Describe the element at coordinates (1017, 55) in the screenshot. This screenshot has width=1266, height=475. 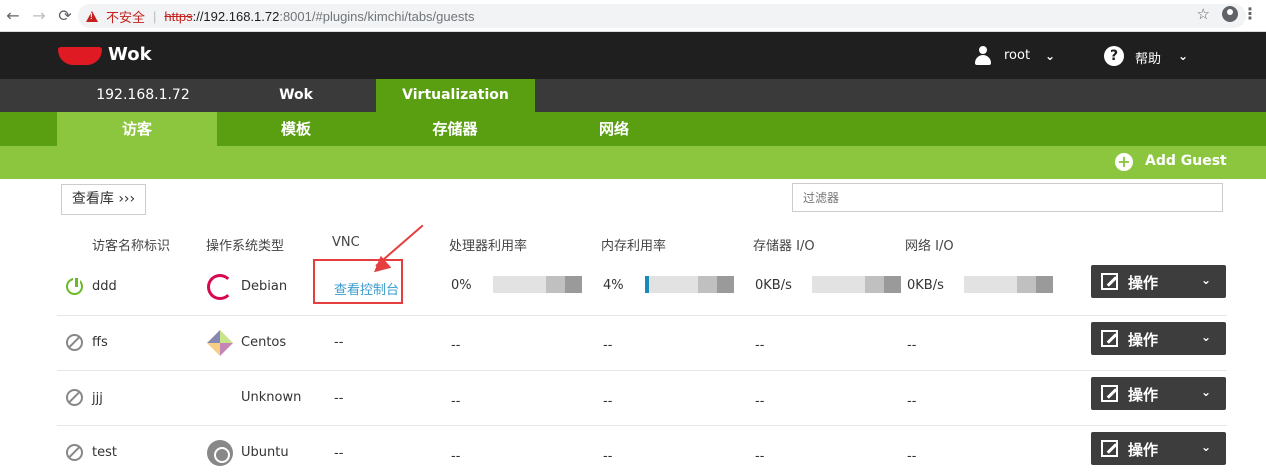
I see `user-menu: root` at that location.